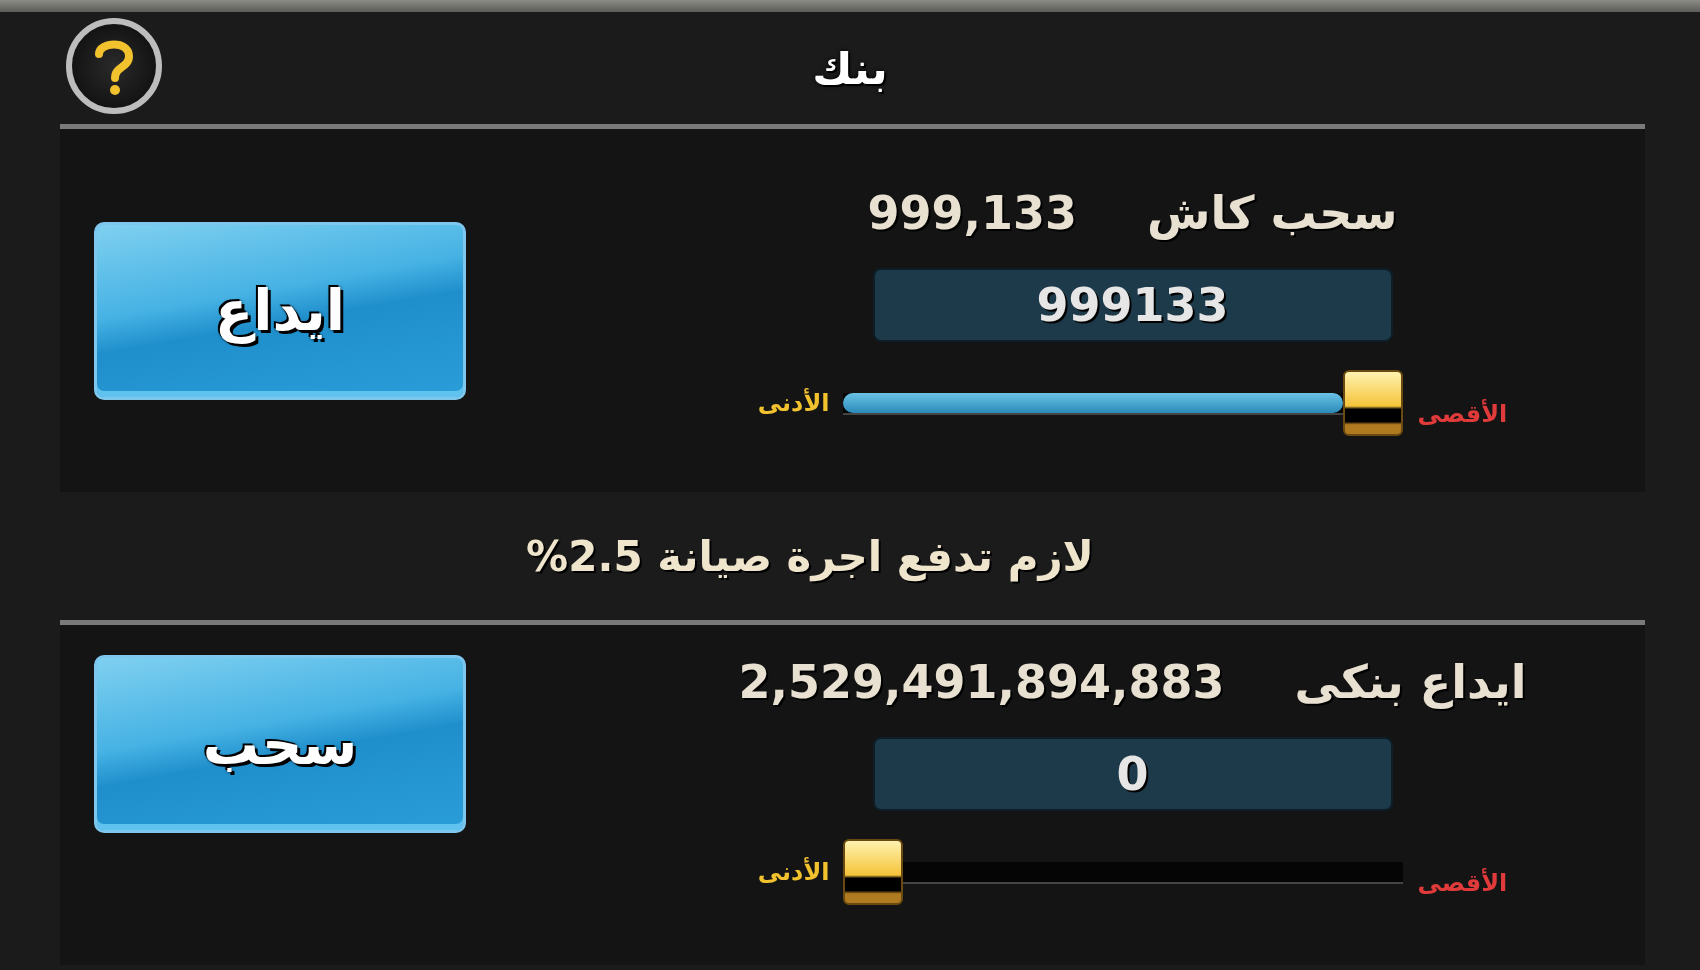 This screenshot has width=1700, height=970. What do you see at coordinates (1272, 212) in the screenshot?
I see `amount-label: سحب كاش` at bounding box center [1272, 212].